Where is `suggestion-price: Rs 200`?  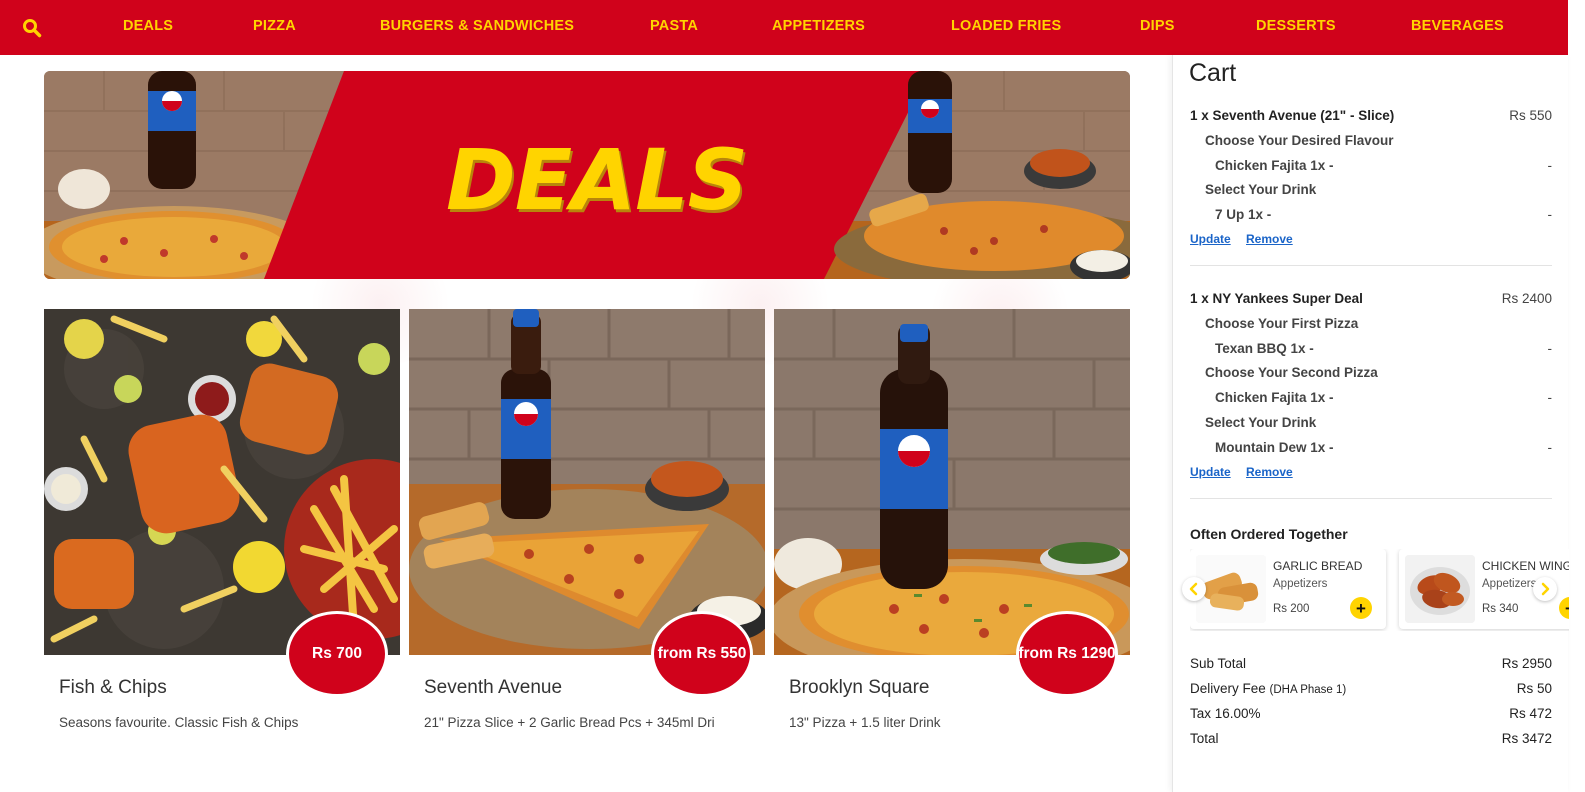
suggestion-price: Rs 200 is located at coordinates (1291, 609).